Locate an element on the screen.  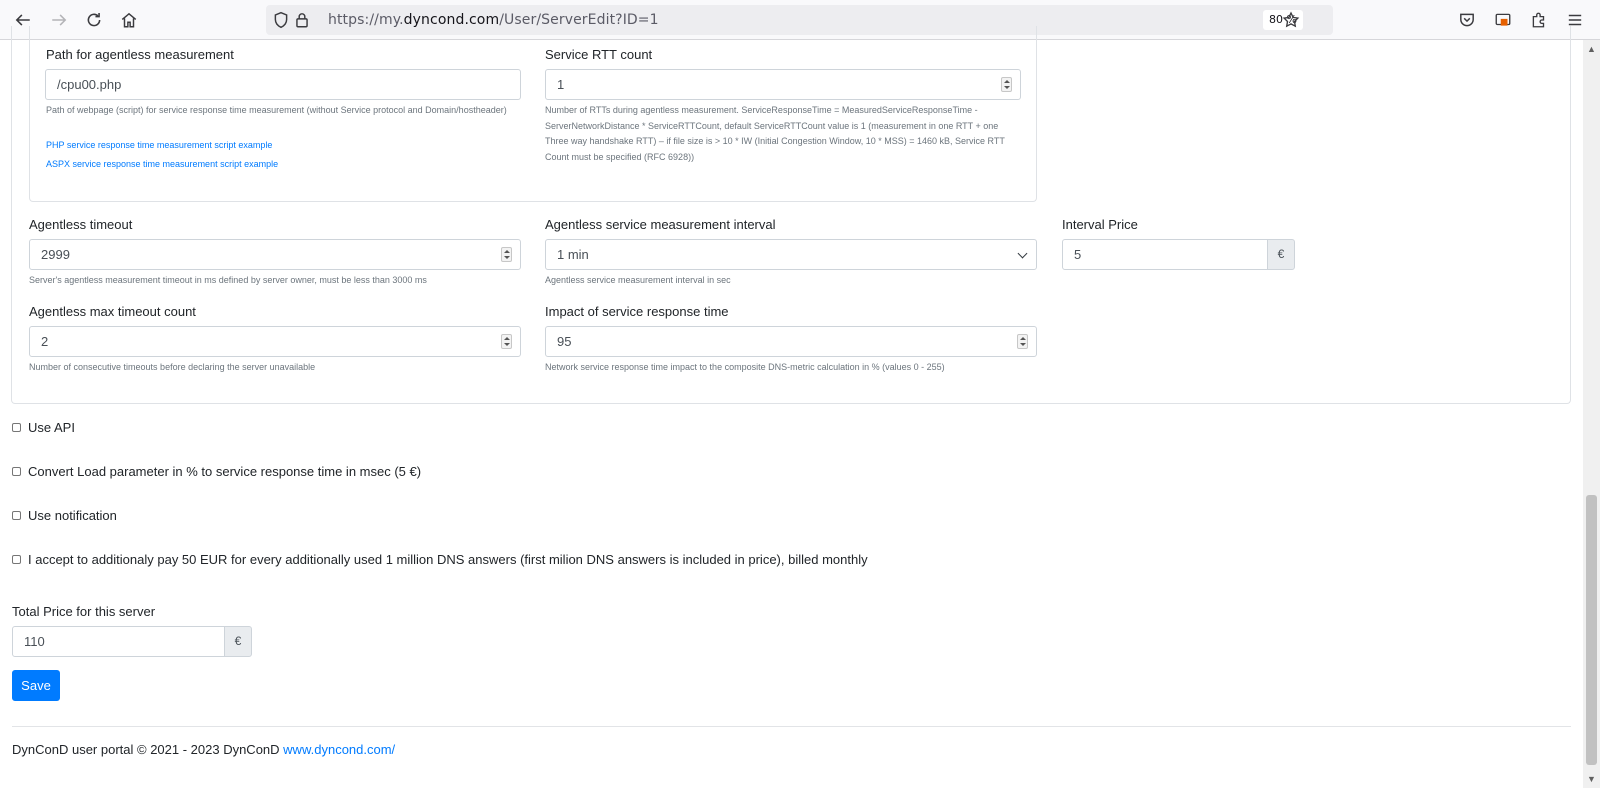
total-price-label: Total Price for this server is located at coordinates (84, 611).